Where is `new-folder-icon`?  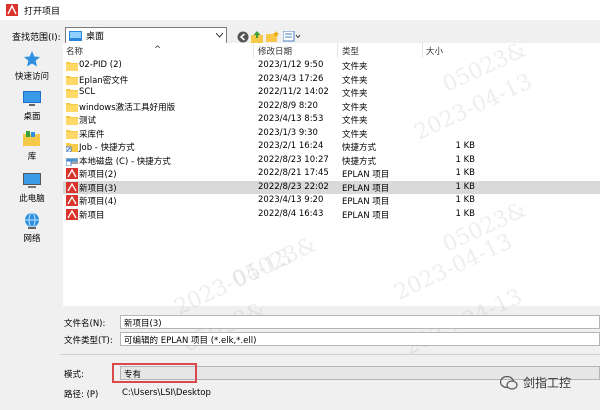 new-folder-icon is located at coordinates (272, 36).